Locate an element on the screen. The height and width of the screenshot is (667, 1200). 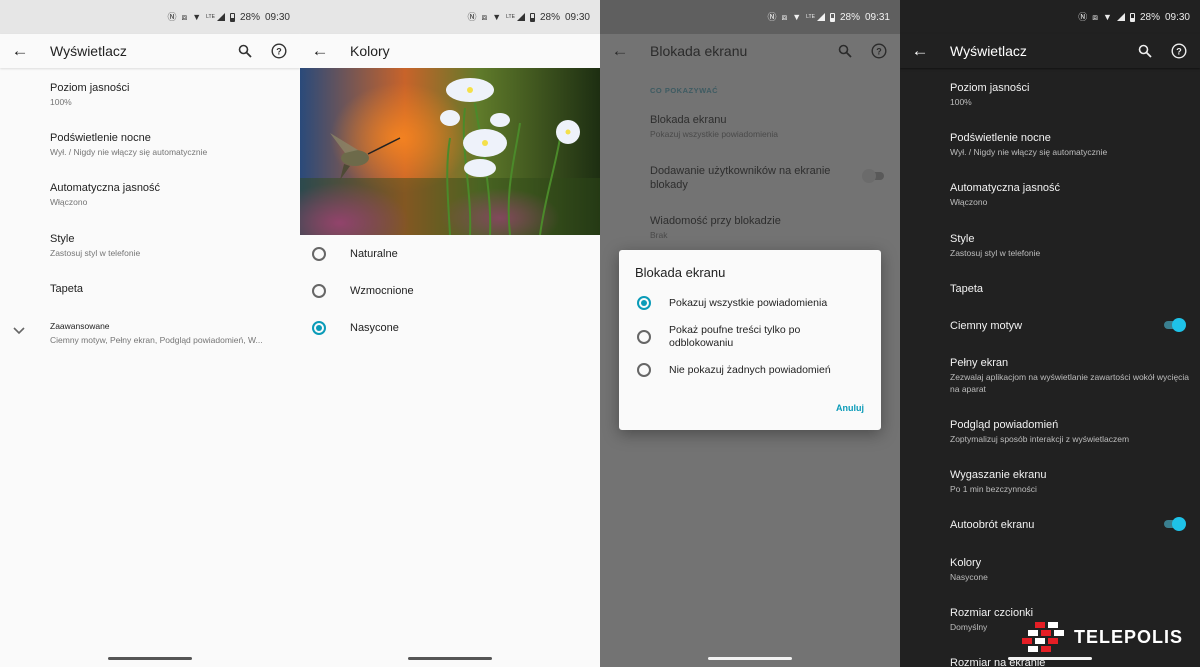
auto-rotate-toggle is located at coordinates (1174, 524).